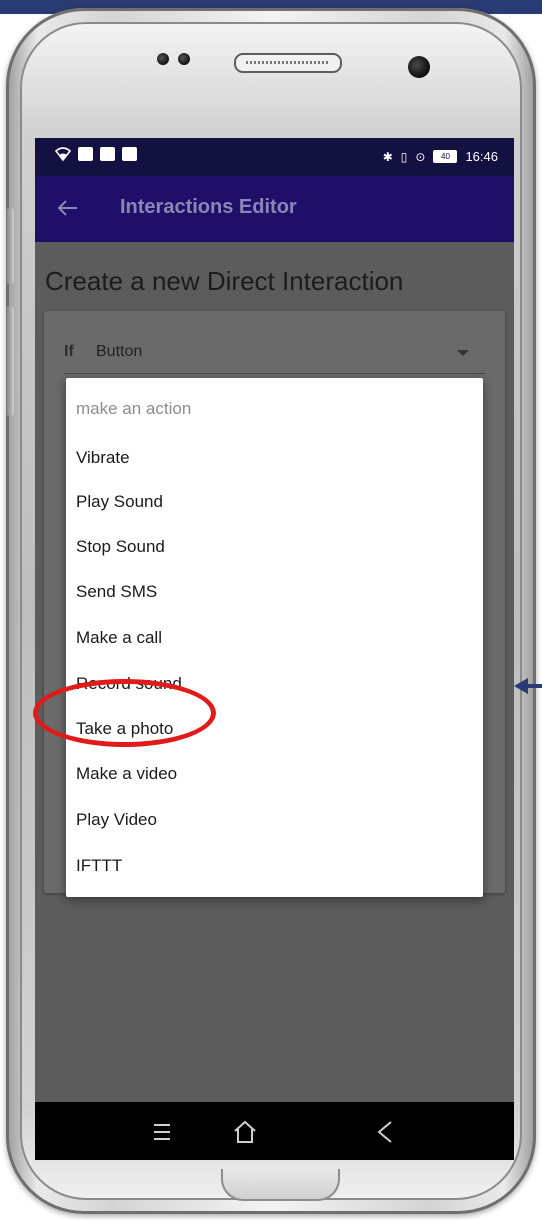  I want to click on navigation-bar, so click(274, 1131).